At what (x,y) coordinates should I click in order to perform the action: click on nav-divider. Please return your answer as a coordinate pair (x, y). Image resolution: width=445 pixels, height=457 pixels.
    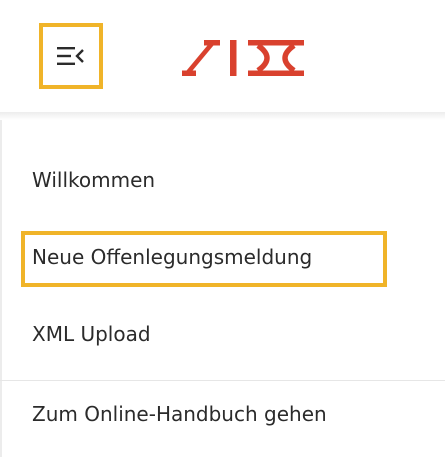
    Looking at the image, I should click on (222, 380).